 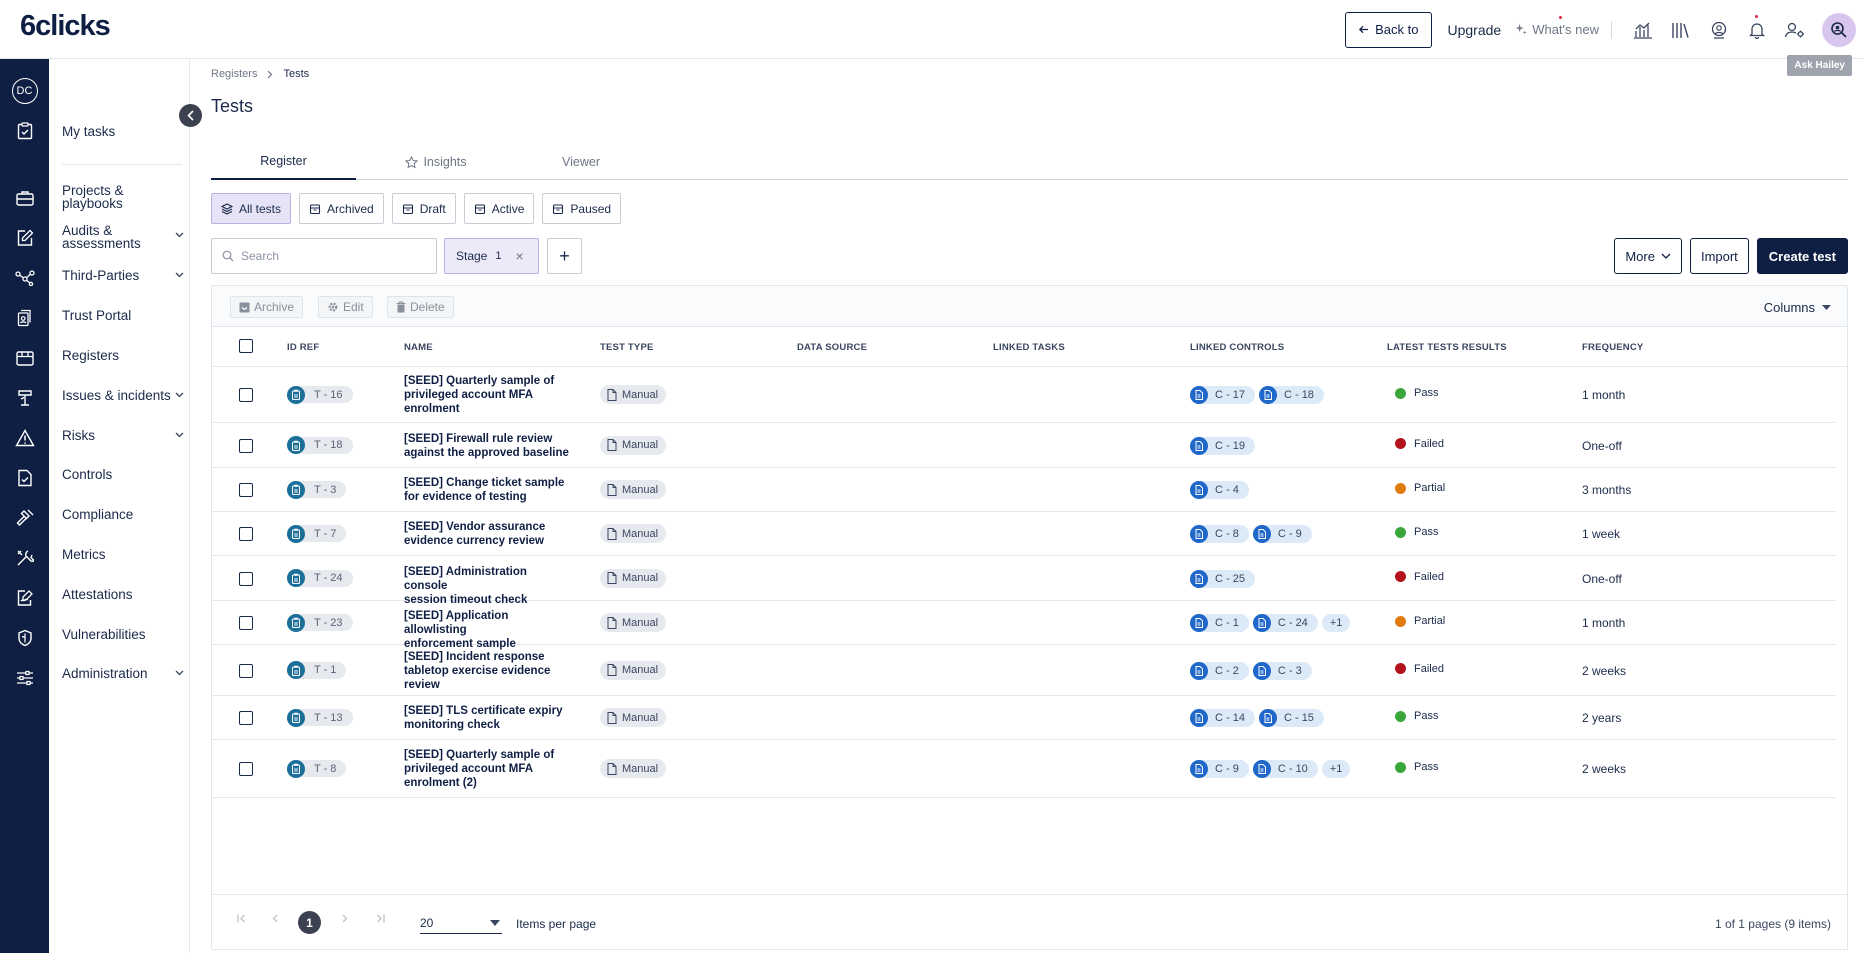 I want to click on test-id-pill: T - 1, so click(x=317, y=670).